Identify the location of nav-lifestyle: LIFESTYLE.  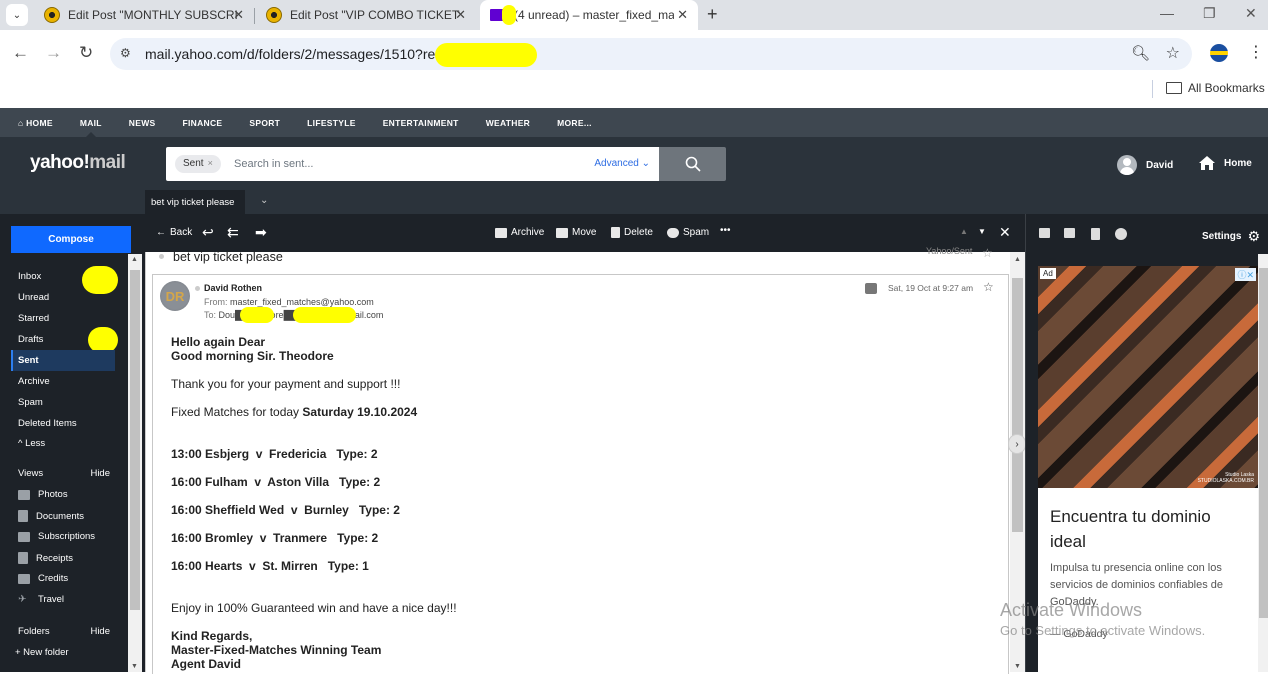
(331, 123).